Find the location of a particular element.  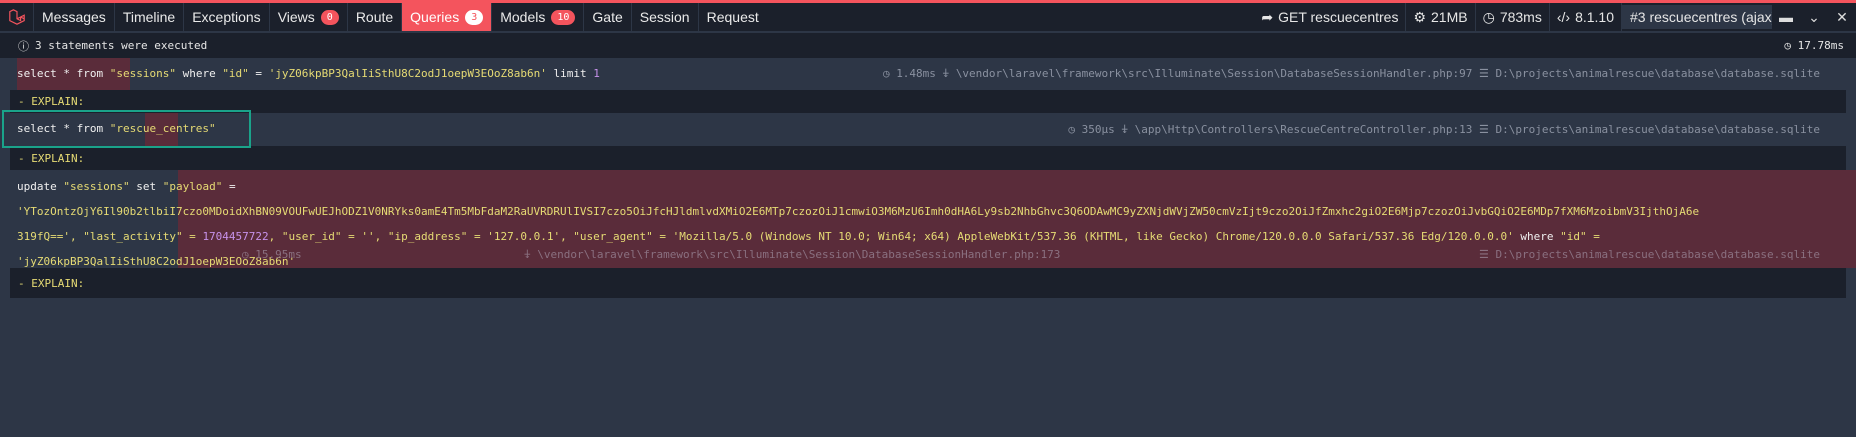

query-time: ◷ 15.95ms is located at coordinates (272, 254).